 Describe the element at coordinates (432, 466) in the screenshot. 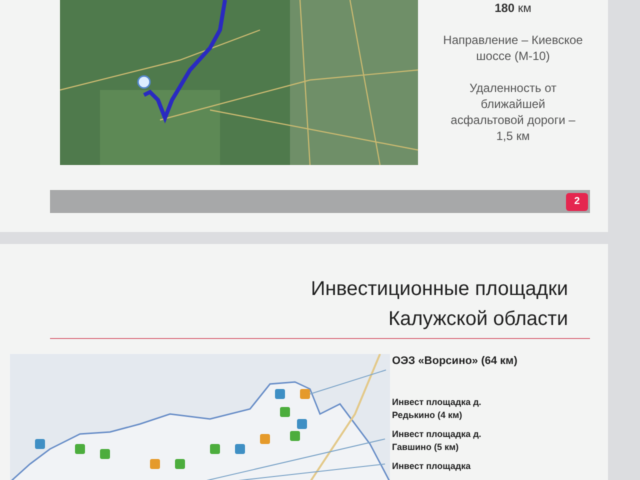

I see `callout-label: Инвест площадка` at that location.